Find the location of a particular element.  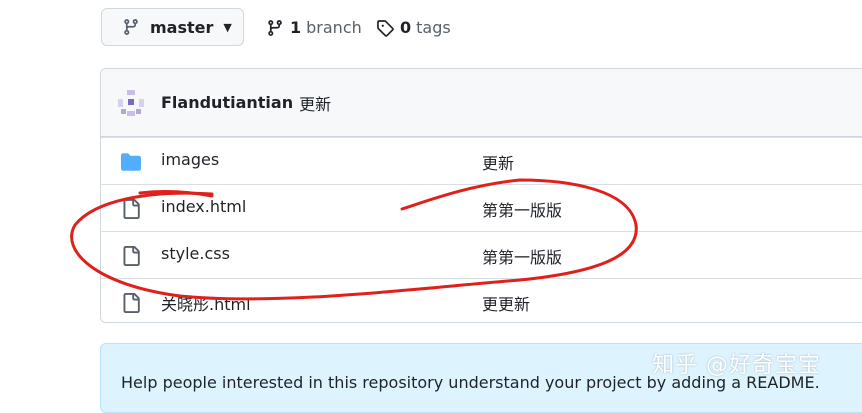

commit-author: Flandutiantian is located at coordinates (227, 102).